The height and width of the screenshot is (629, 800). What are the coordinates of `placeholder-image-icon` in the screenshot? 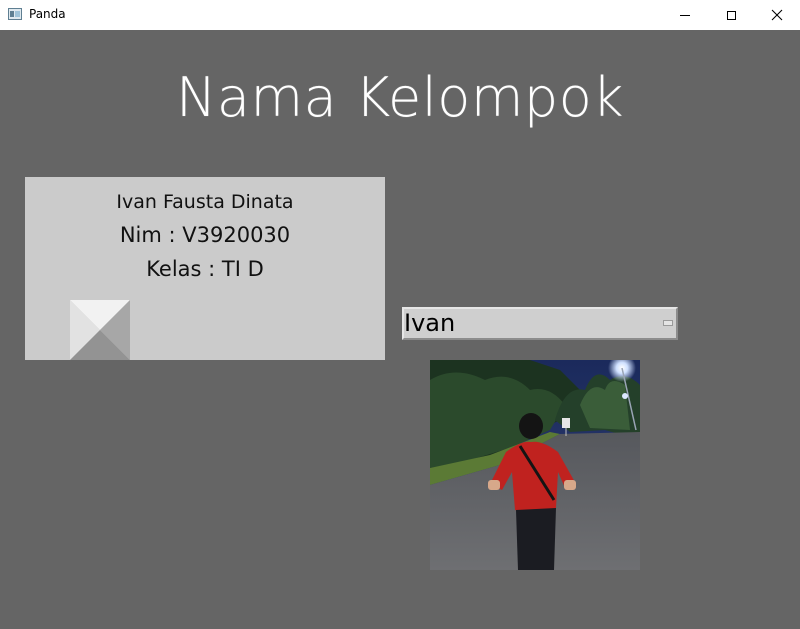 It's located at (100, 330).